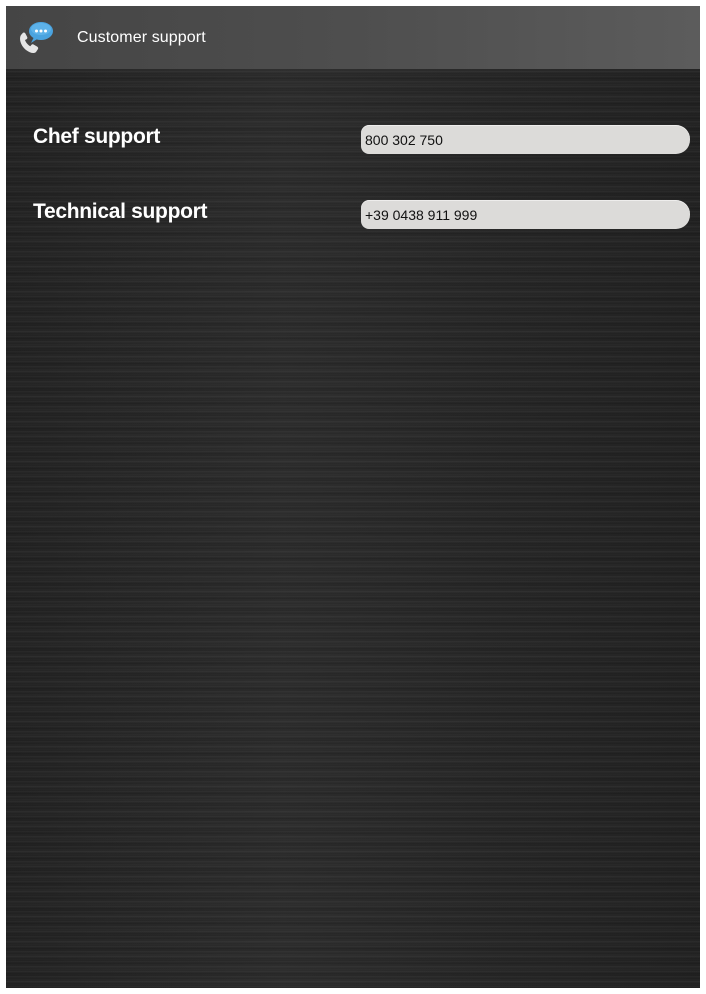 The height and width of the screenshot is (994, 706). I want to click on page-title: Customer support, so click(141, 37).